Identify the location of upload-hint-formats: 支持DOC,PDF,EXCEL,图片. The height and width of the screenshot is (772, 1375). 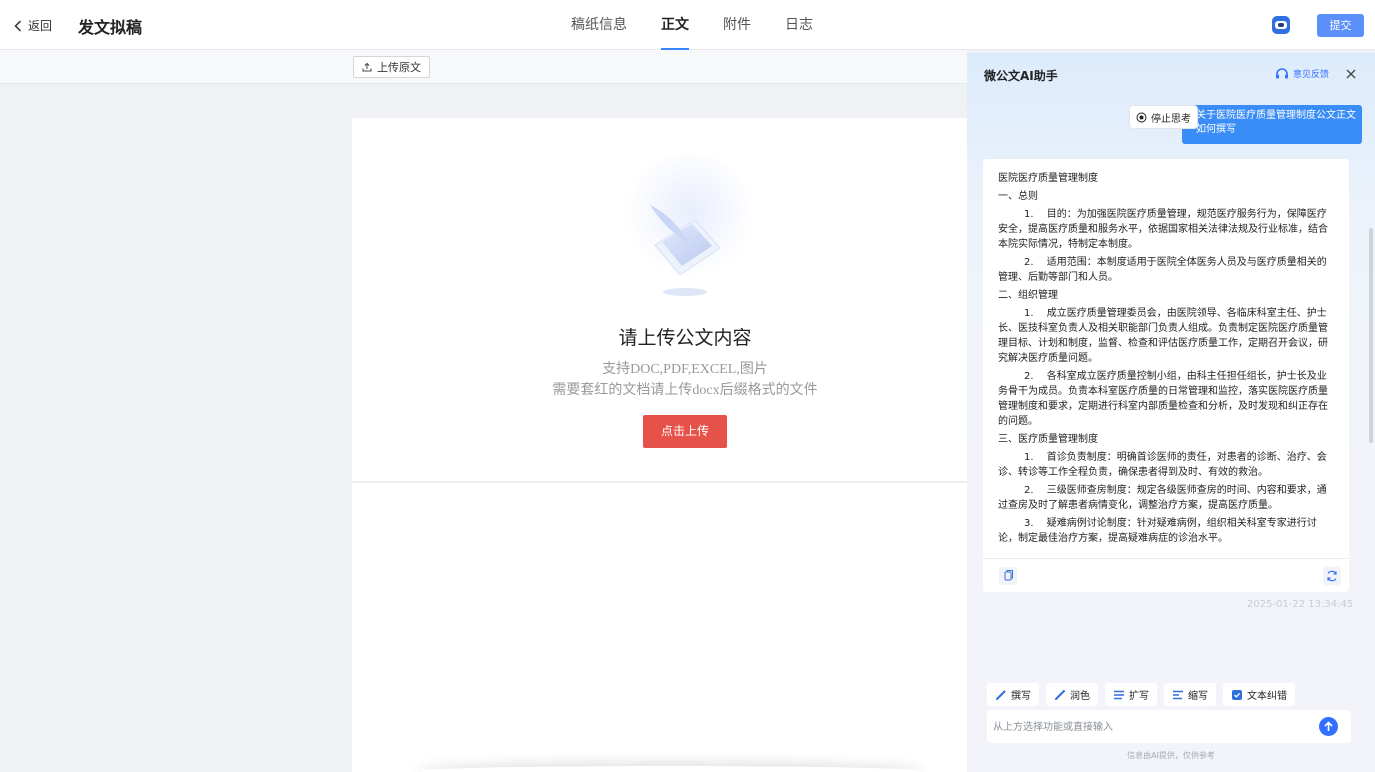
(685, 369).